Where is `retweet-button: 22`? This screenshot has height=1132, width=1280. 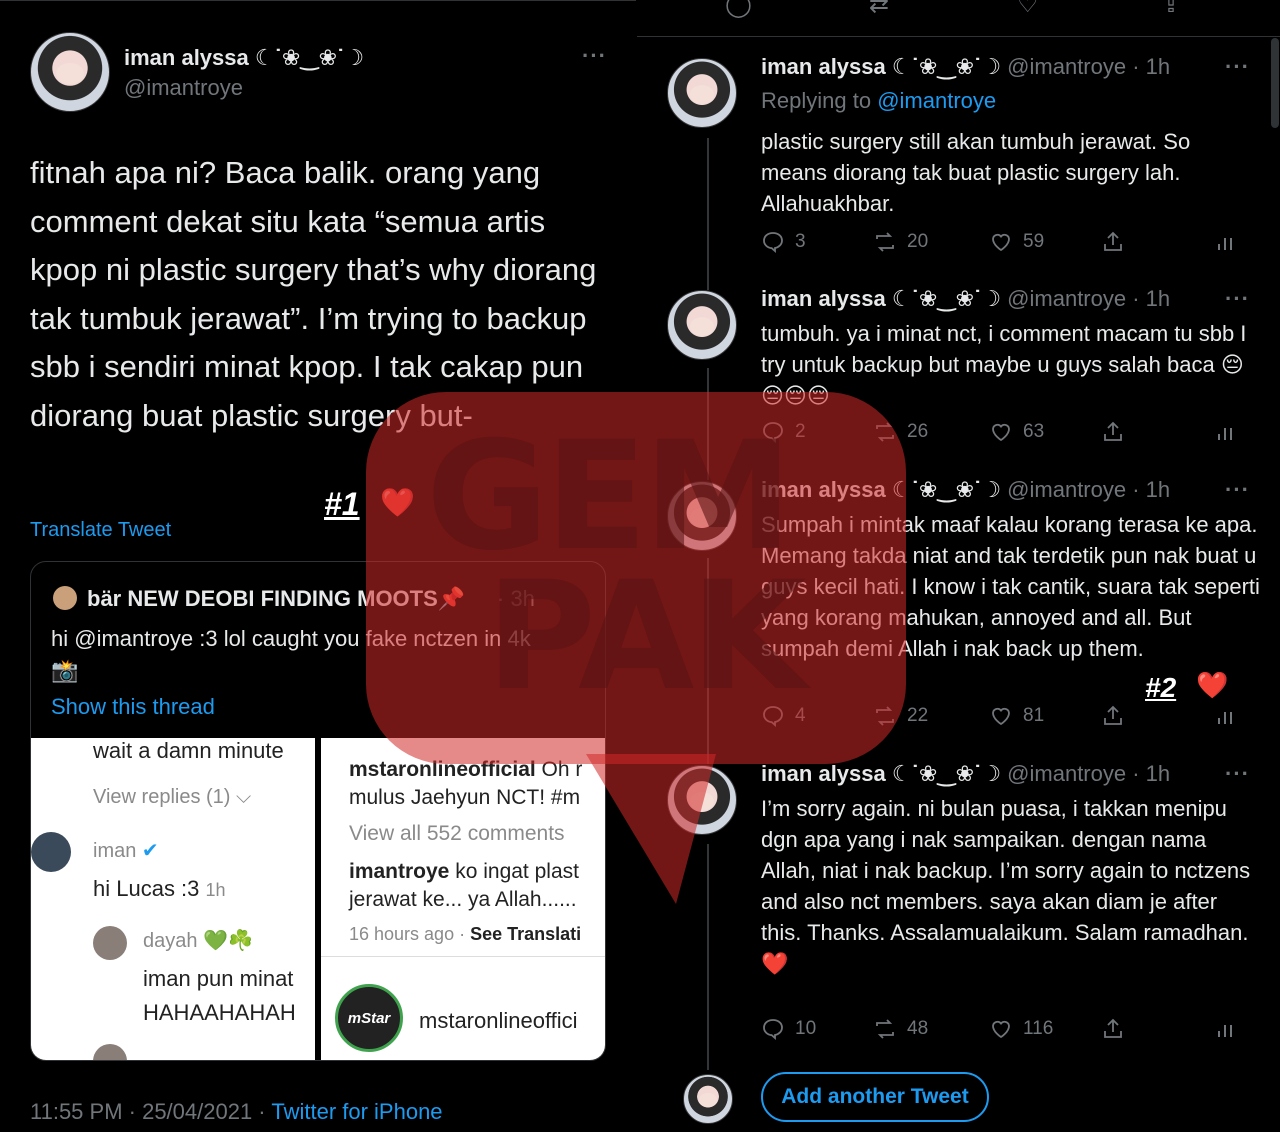
retweet-button: 22 is located at coordinates (900, 716).